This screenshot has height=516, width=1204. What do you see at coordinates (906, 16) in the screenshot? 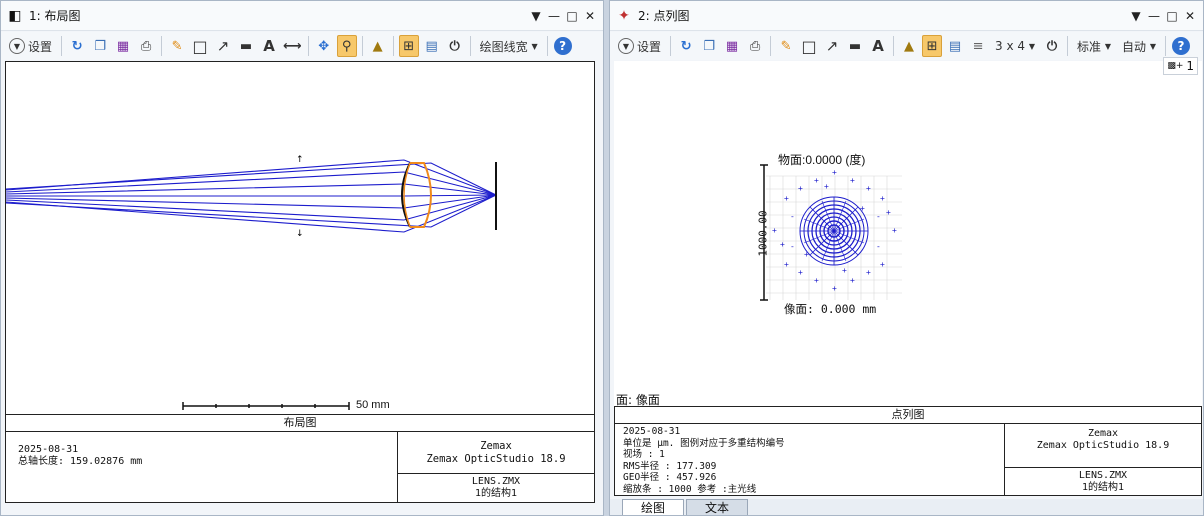
I see `spot-titlebar: ✦ 2: 点列图 ▼ — □ ✕` at bounding box center [906, 16].